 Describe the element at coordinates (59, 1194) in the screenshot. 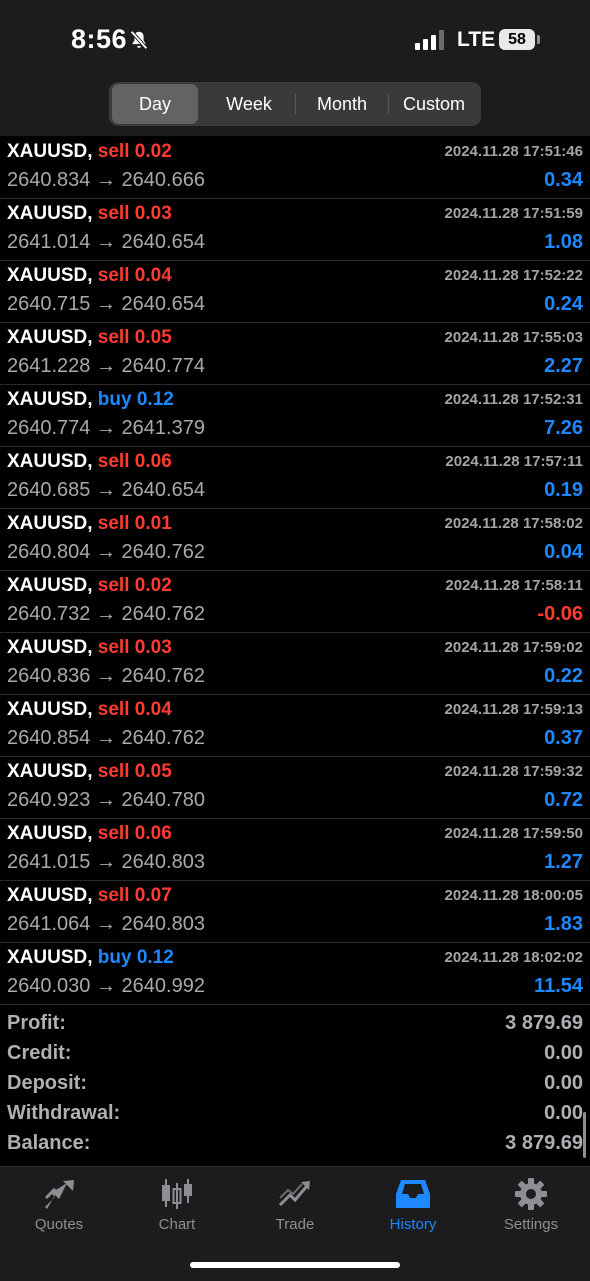

I see `quotes-icon` at that location.